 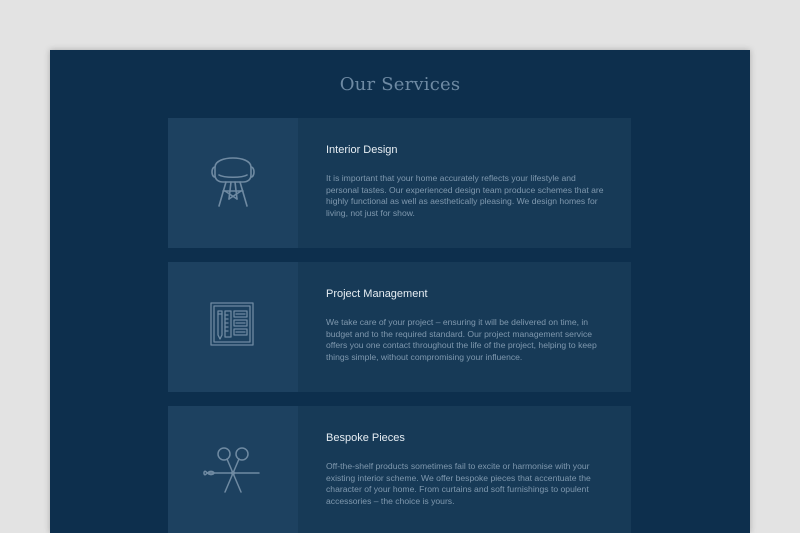 I want to click on card-title: Project Management, so click(x=377, y=294).